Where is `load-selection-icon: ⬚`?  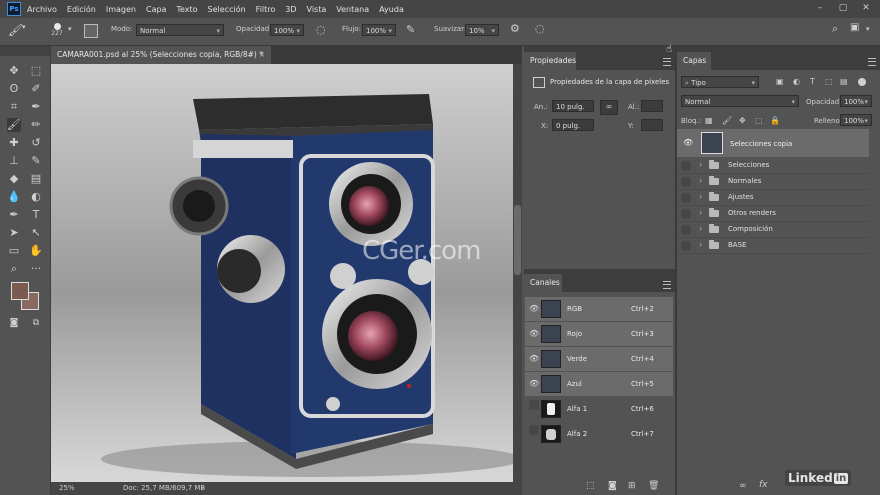 load-selection-icon: ⬚ is located at coordinates (590, 486).